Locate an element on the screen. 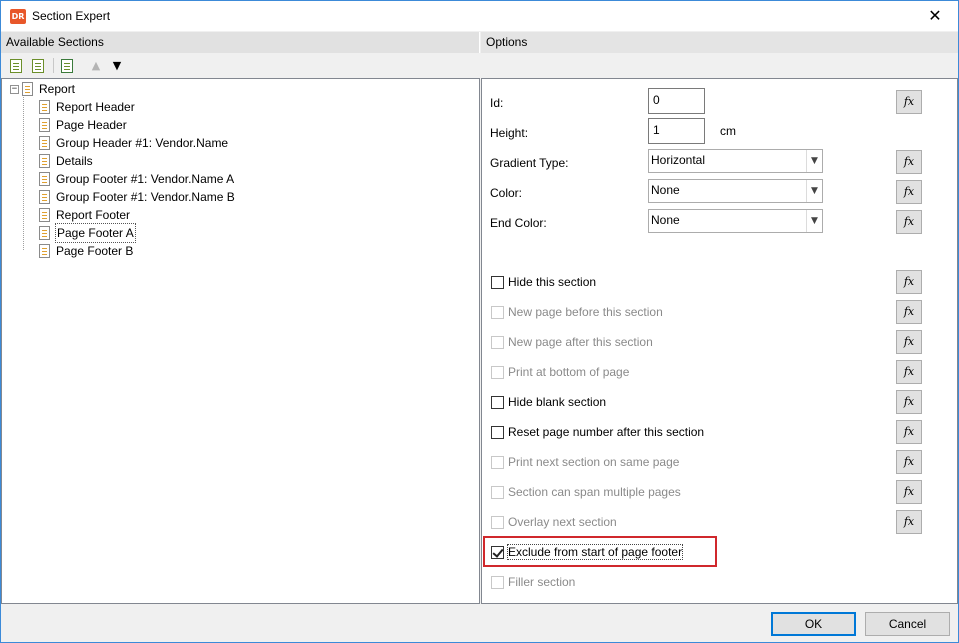 Image resolution: width=959 pixels, height=643 pixels. delete-section-button is located at coordinates (38, 65).